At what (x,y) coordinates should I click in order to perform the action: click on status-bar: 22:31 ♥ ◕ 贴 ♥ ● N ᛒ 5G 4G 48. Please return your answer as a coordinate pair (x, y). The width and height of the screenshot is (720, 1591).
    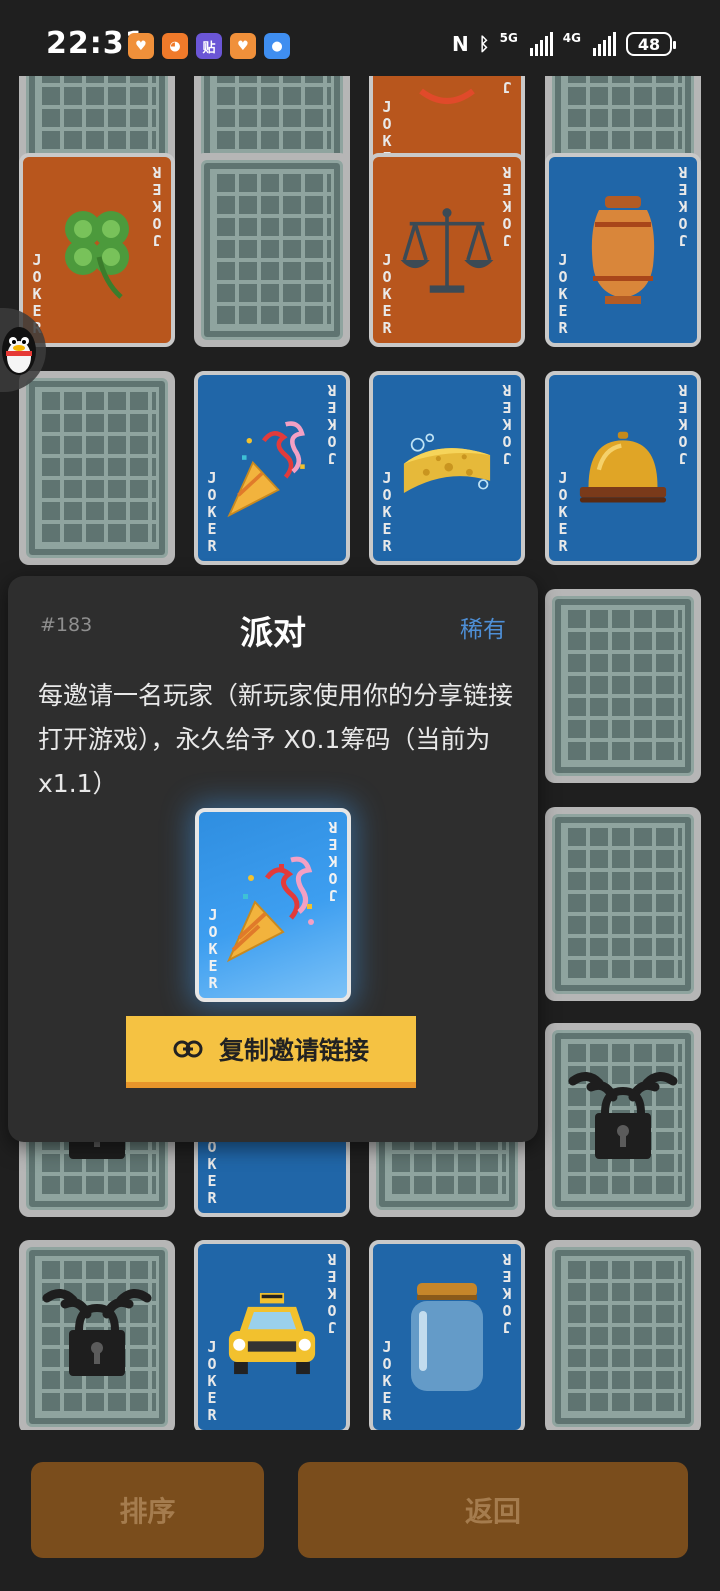
    Looking at the image, I should click on (360, 38).